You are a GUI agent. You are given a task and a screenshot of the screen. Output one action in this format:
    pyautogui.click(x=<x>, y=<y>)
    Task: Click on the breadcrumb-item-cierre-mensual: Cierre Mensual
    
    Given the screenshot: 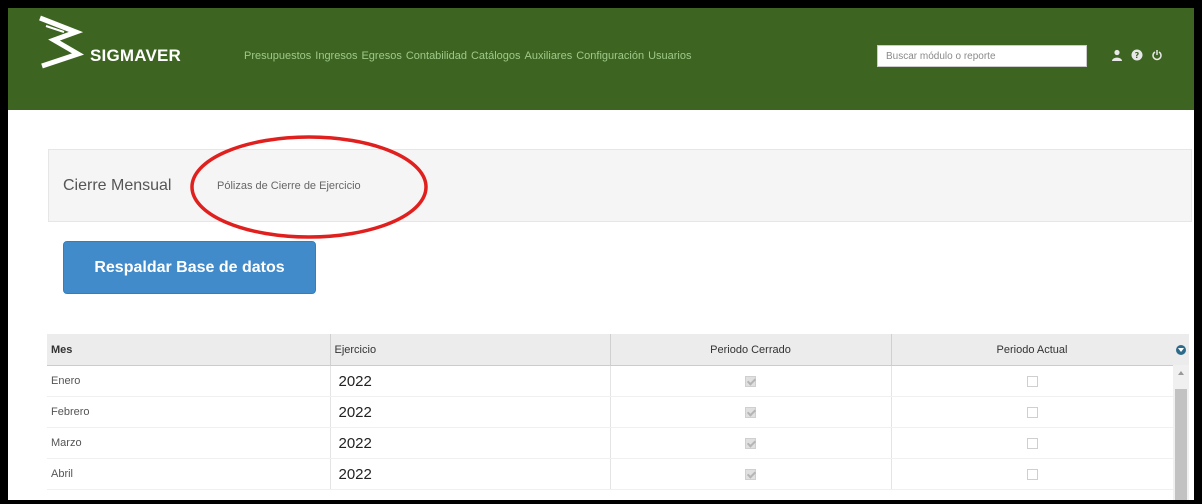 What is the action you would take?
    pyautogui.click(x=117, y=186)
    